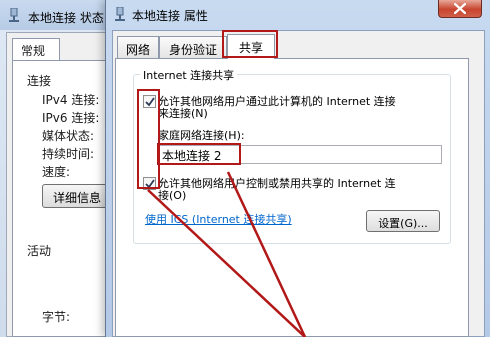  What do you see at coordinates (39, 251) in the screenshot?
I see `activity-heading: 活动` at bounding box center [39, 251].